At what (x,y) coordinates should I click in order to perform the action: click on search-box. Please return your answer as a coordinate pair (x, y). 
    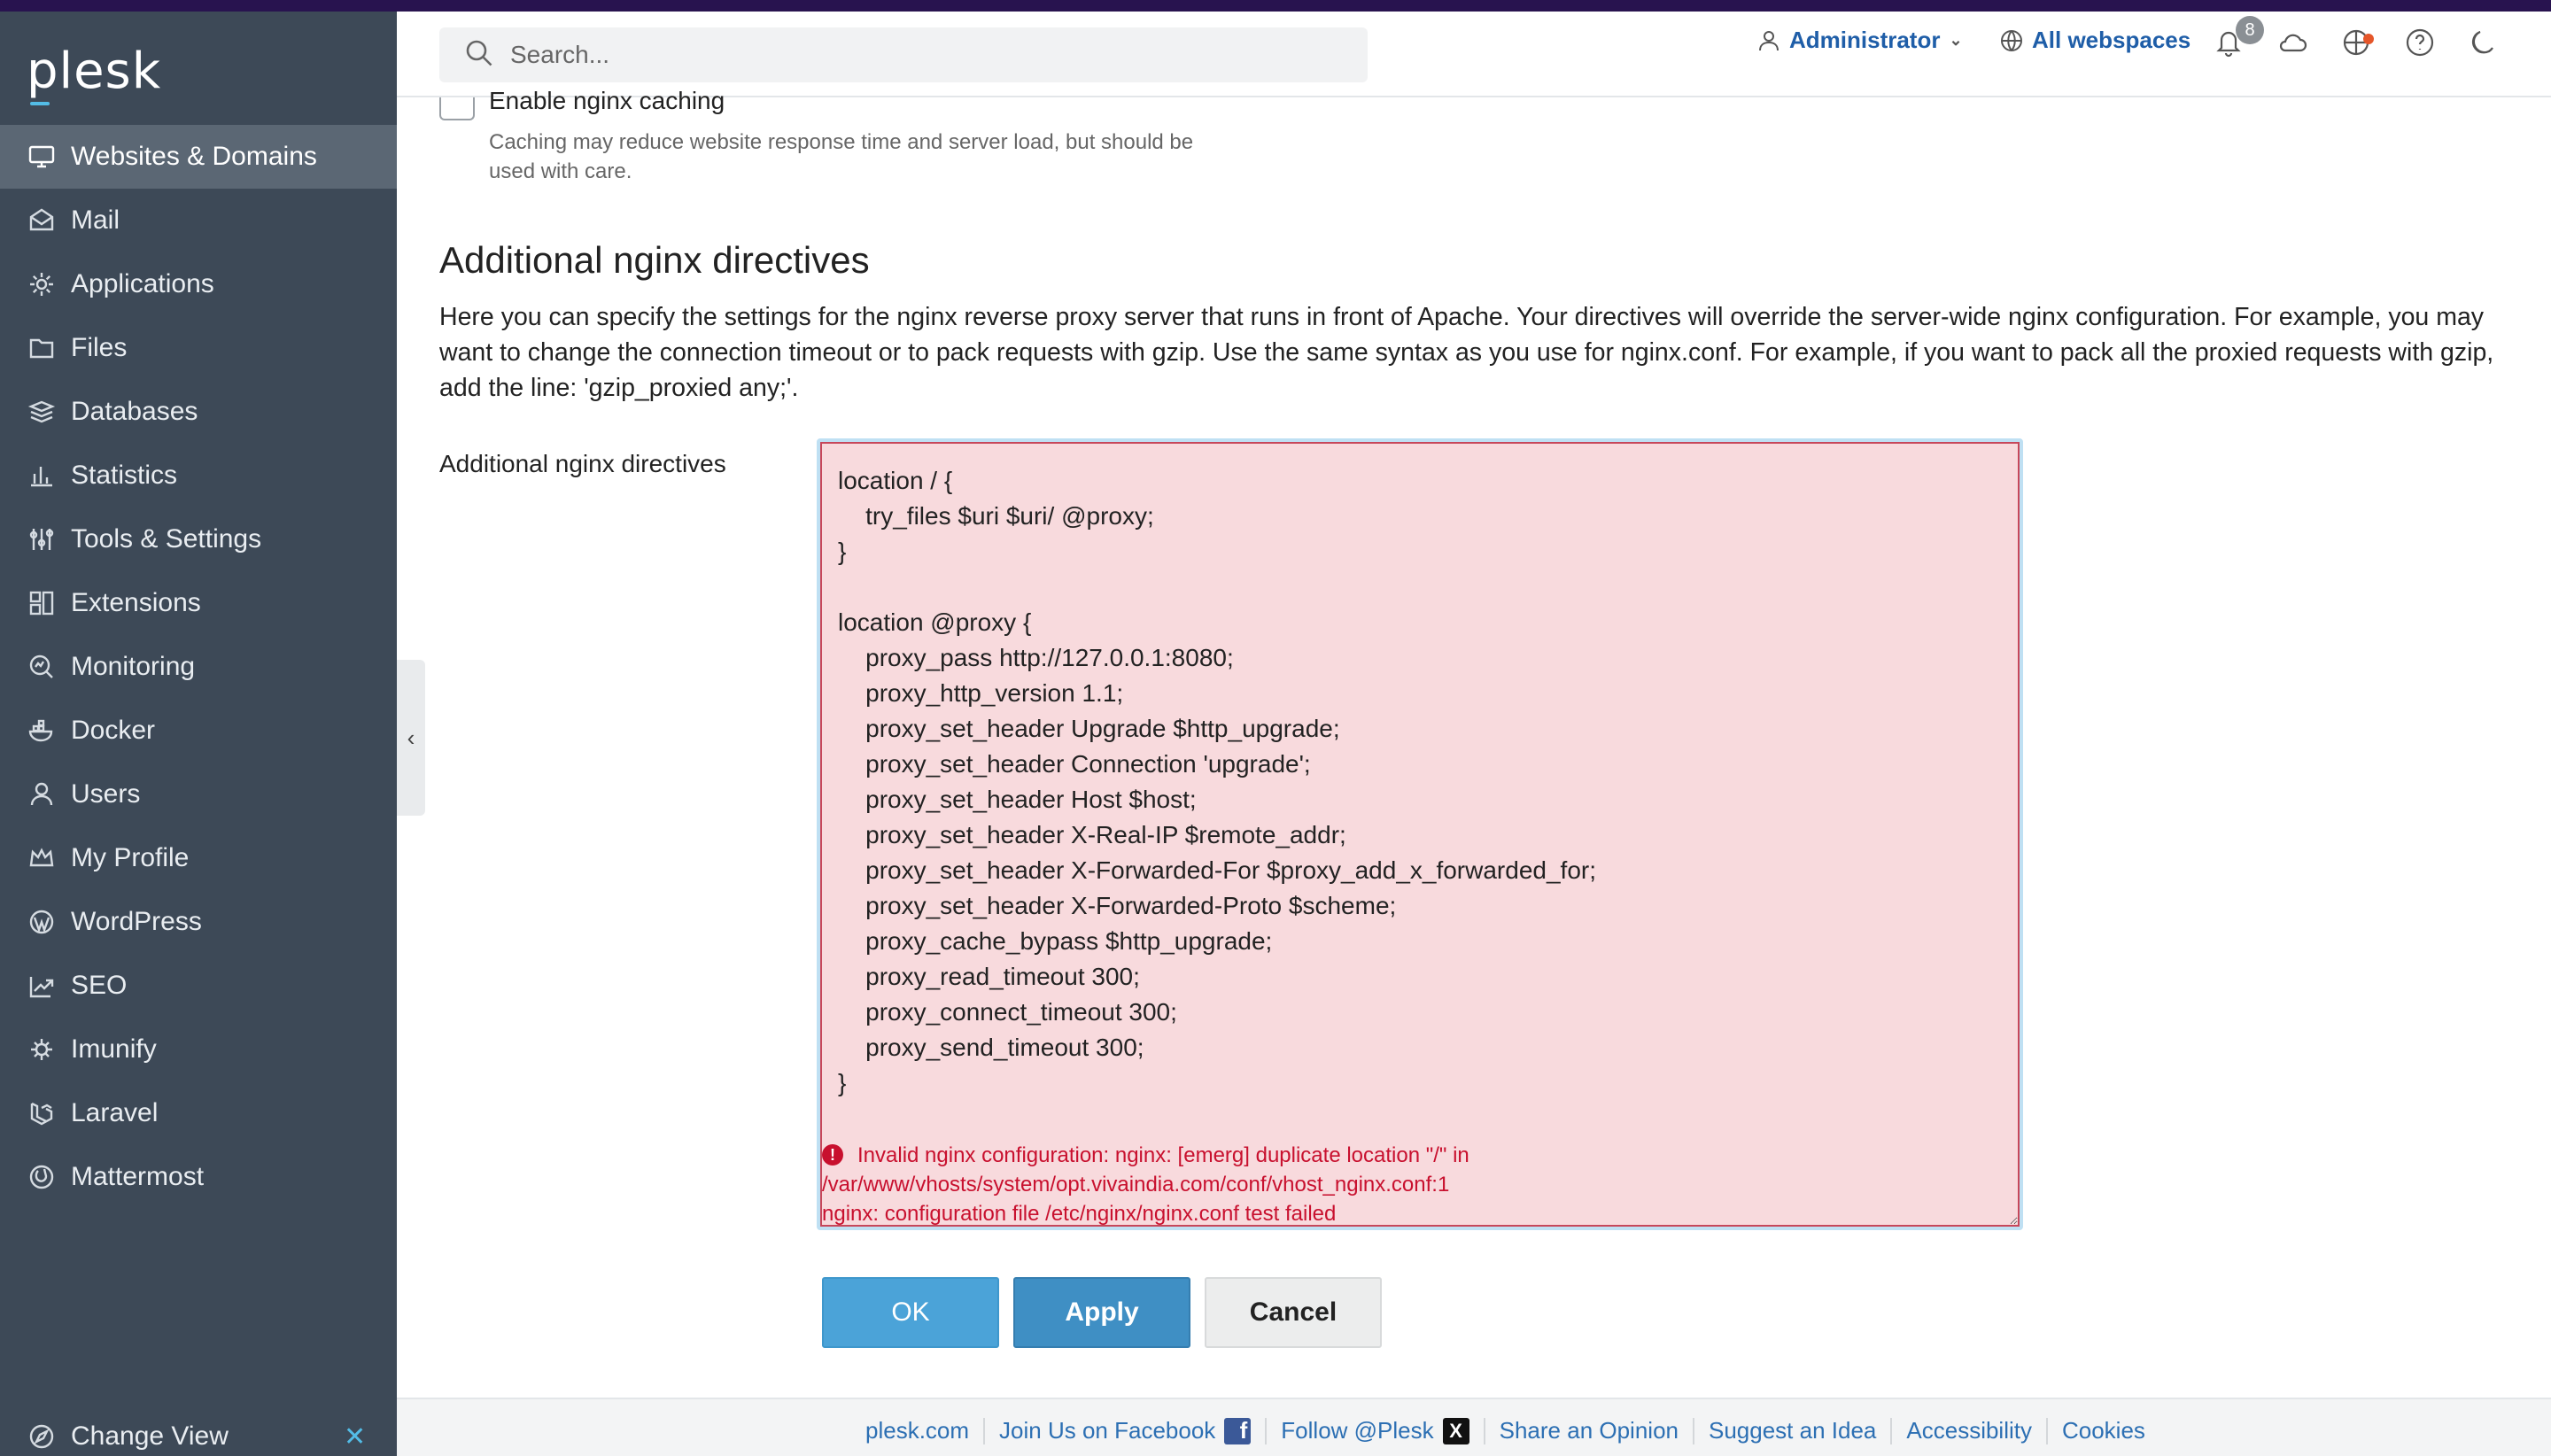
    Looking at the image, I should click on (904, 54).